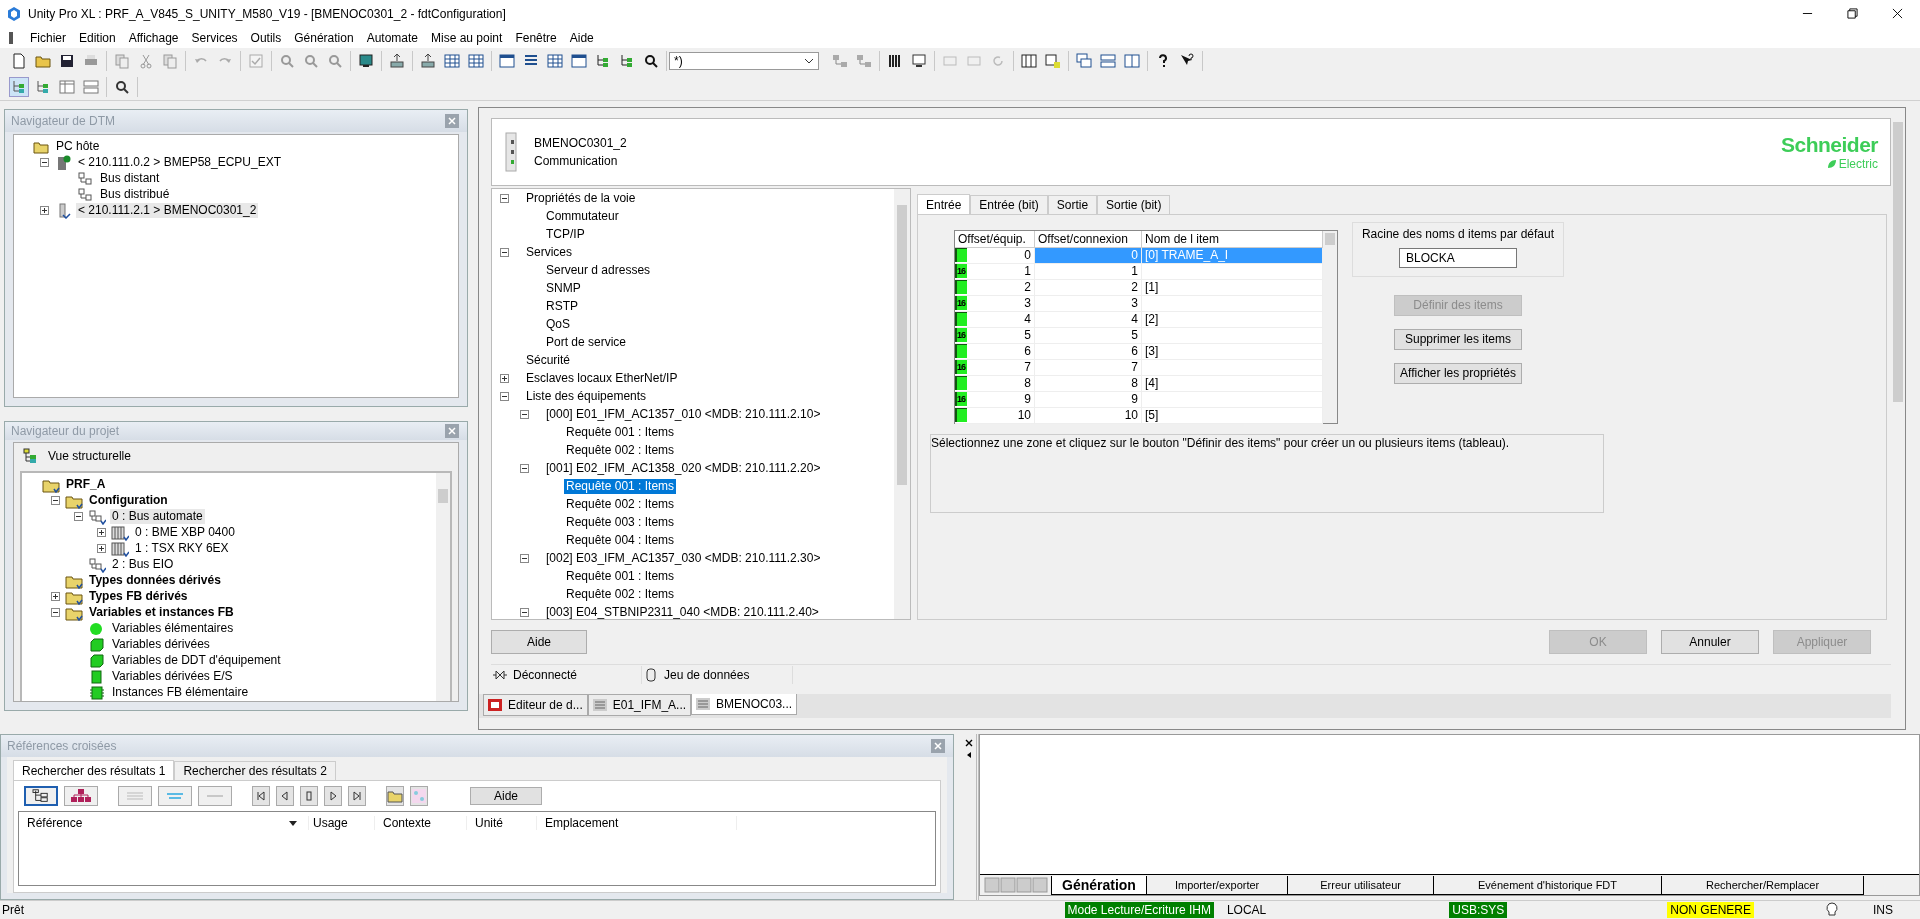 Image resolution: width=1920 pixels, height=919 pixels. What do you see at coordinates (565, 235) in the screenshot?
I see `tree-item: TCP/IP` at bounding box center [565, 235].